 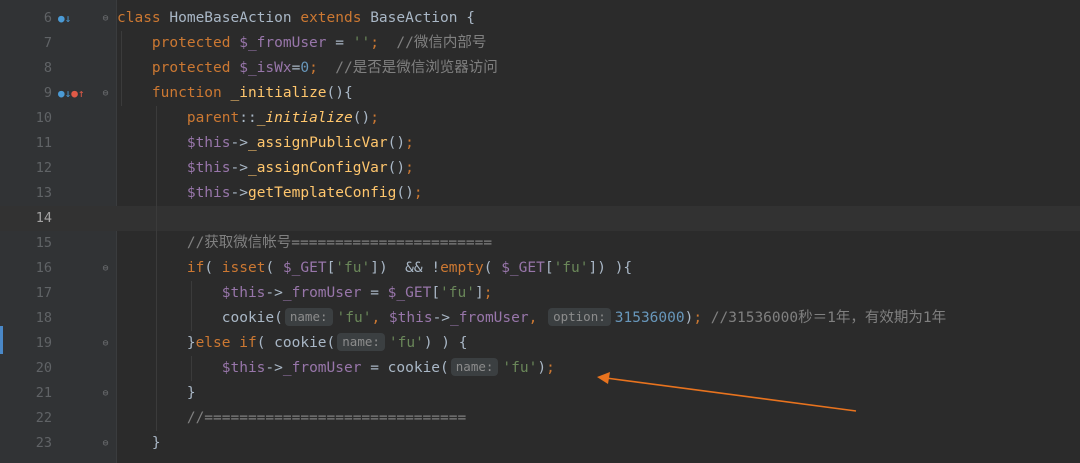 I want to click on arrow-head, so click(x=603, y=378).